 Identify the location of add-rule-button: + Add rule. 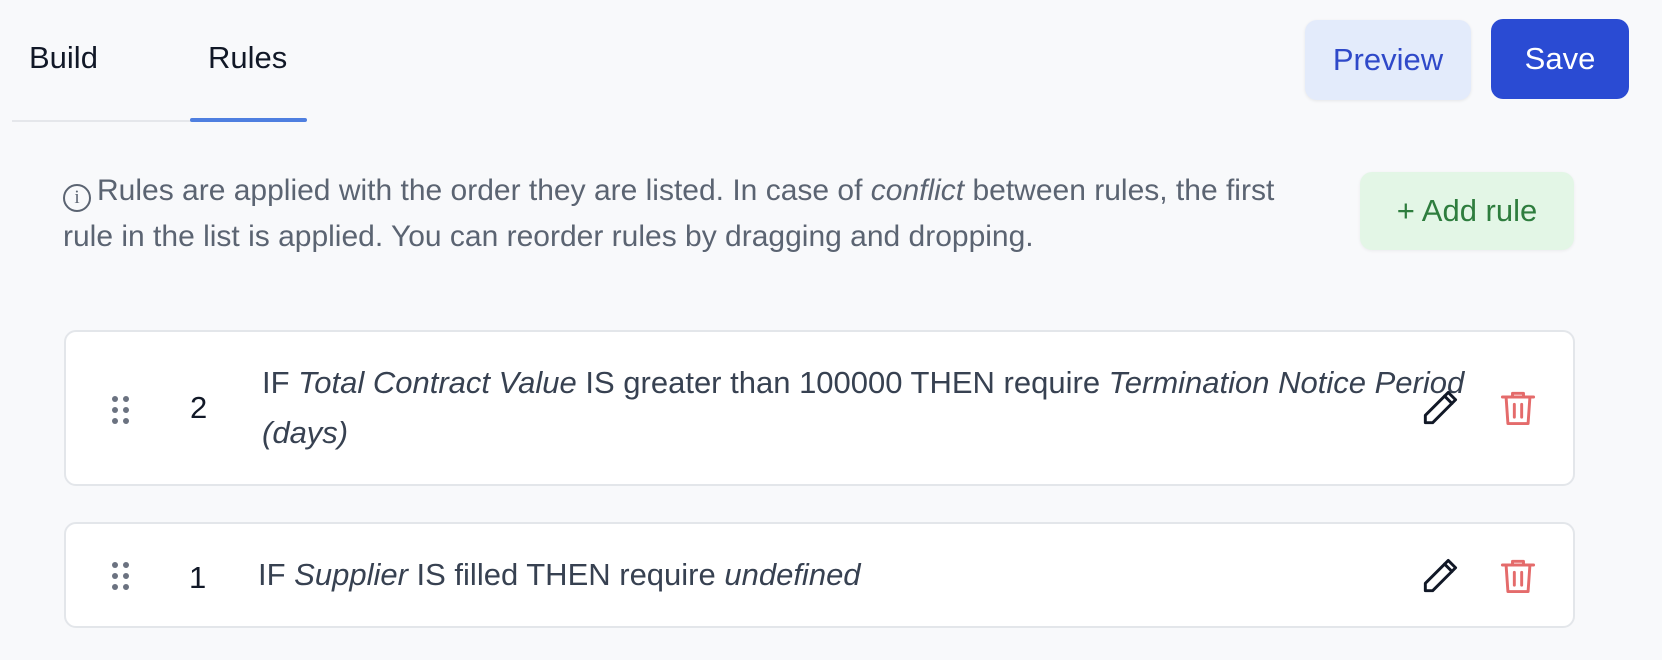
(1467, 211).